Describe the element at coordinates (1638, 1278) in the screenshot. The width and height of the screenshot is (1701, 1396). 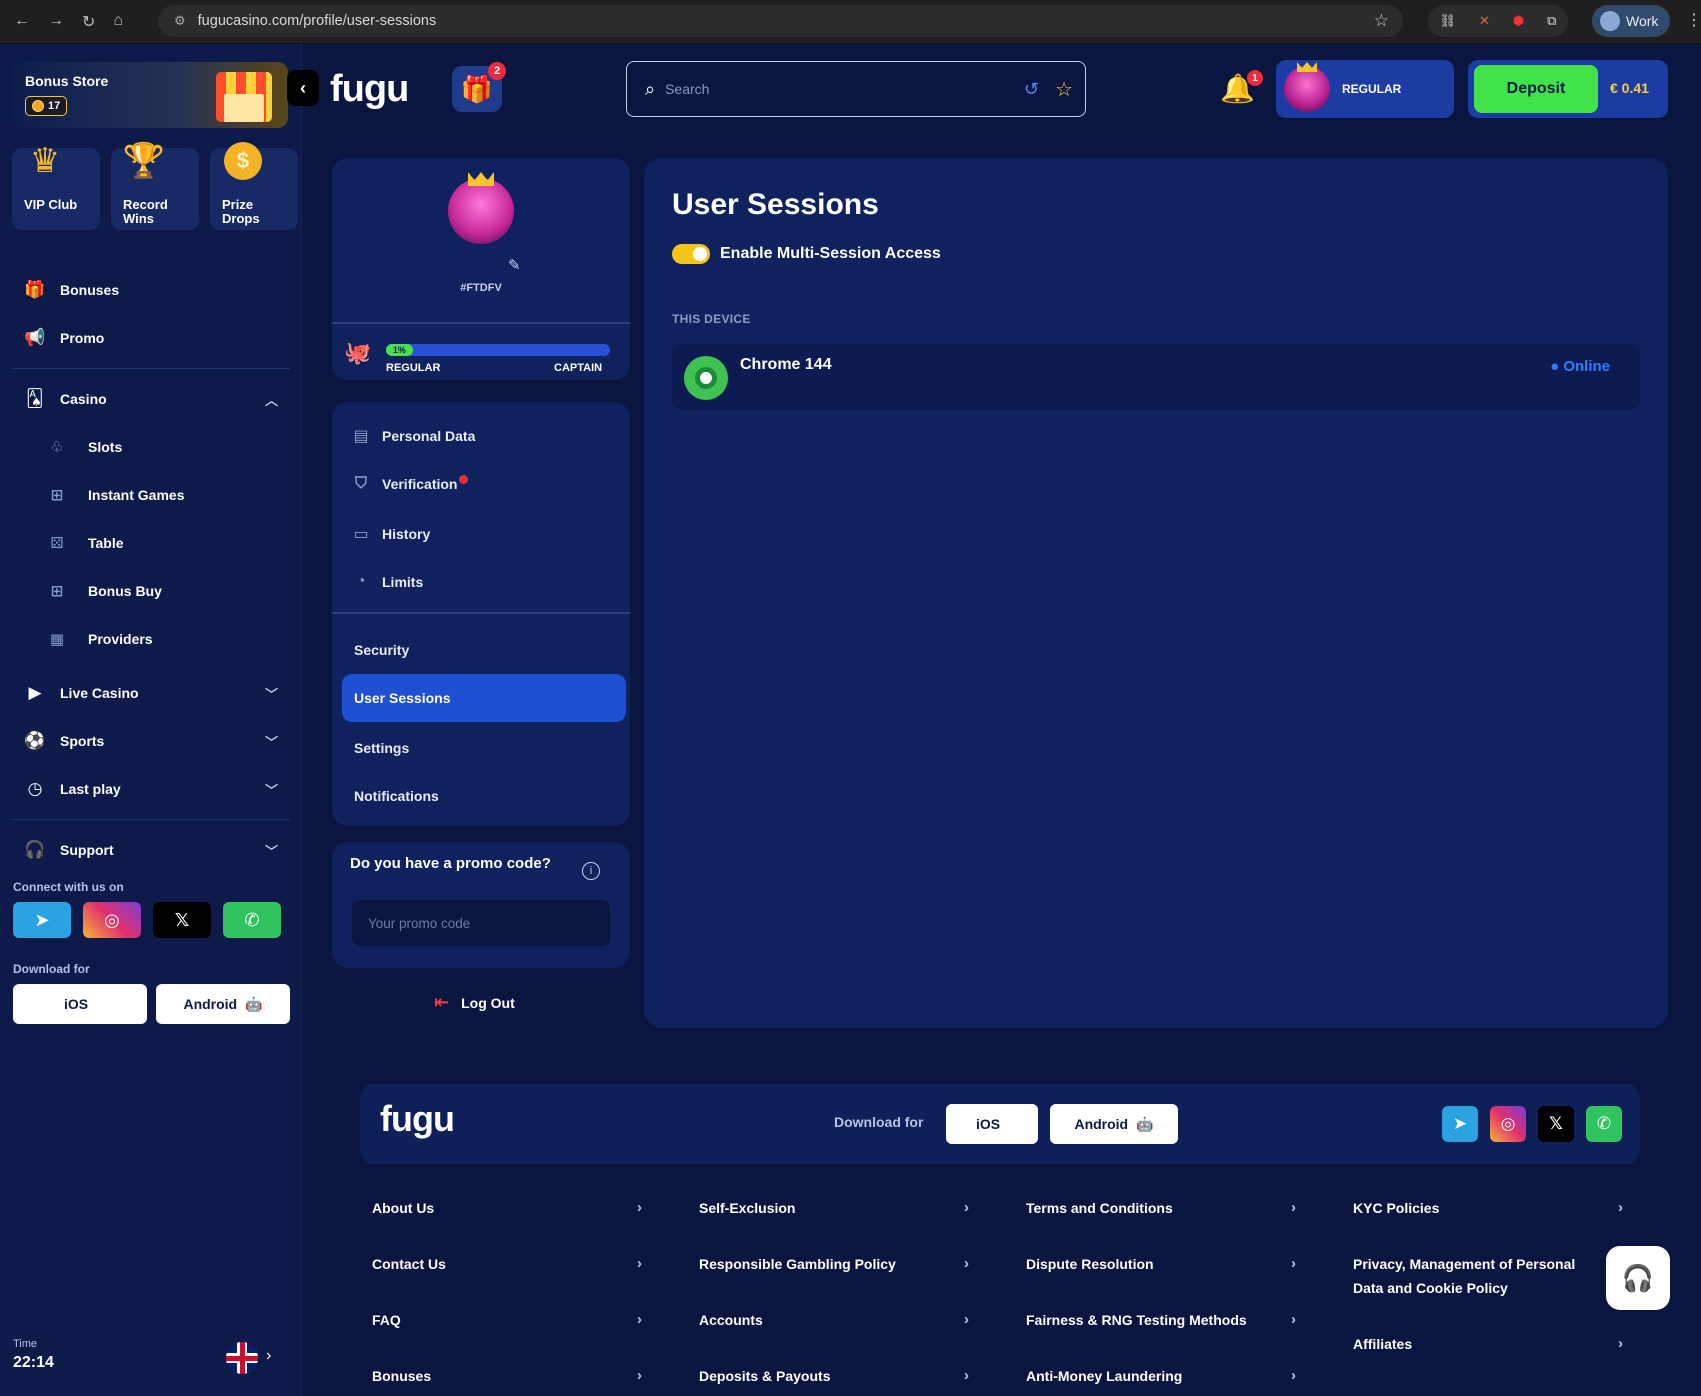
I see `support-chat-button: 🎧` at that location.